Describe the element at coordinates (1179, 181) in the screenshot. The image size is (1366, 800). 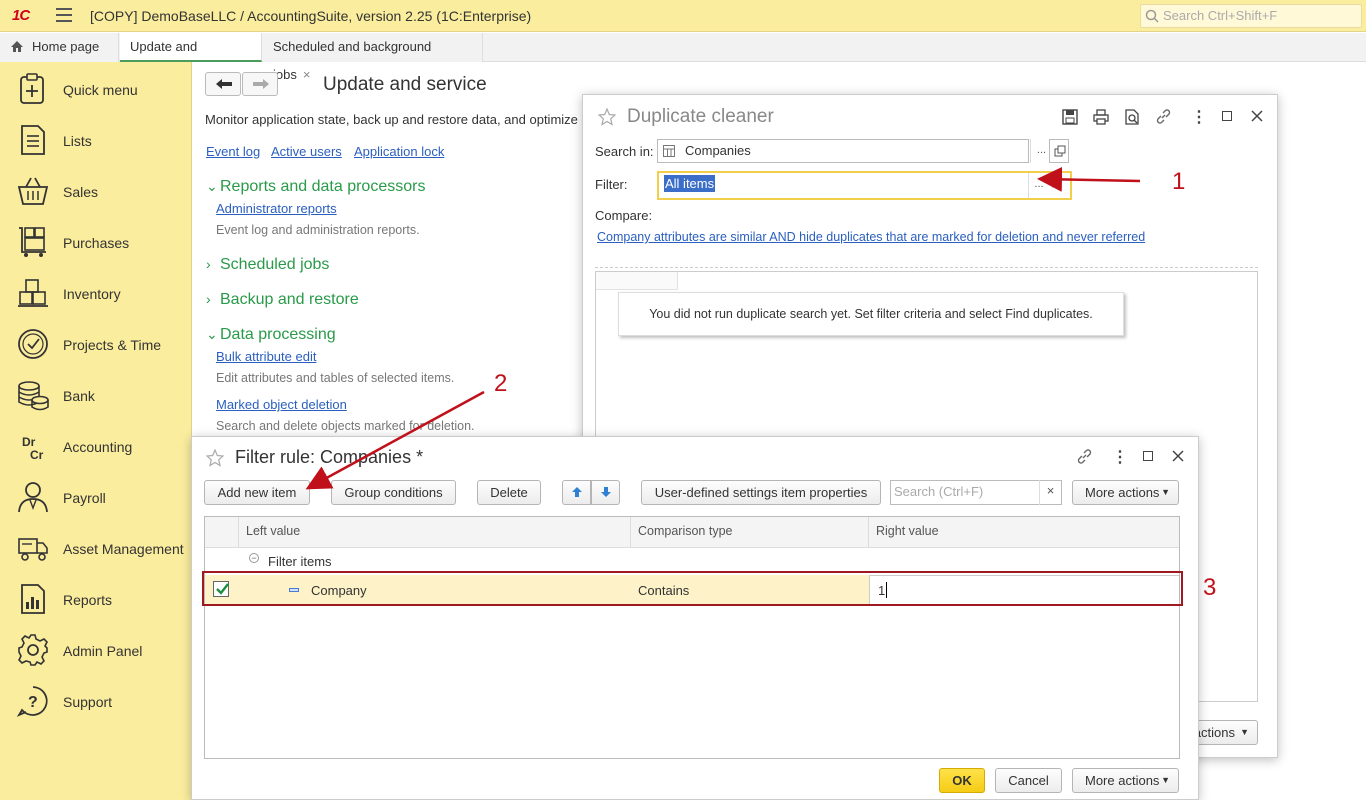
I see `annotation-label-1: 1` at that location.